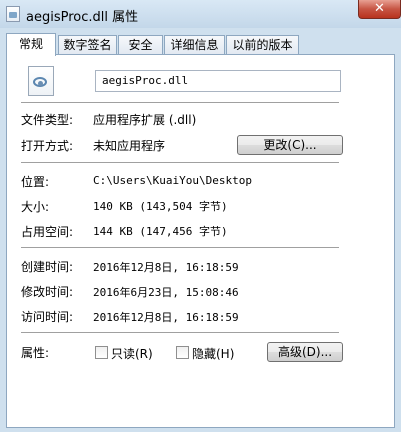 This screenshot has height=432, width=401. I want to click on created-label: 创建时间:, so click(47, 267).